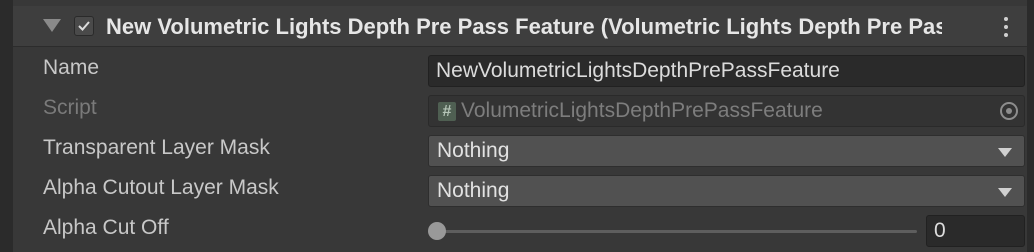  What do you see at coordinates (161, 187) in the screenshot?
I see `alpha-cutout-layer-mask-label: Alpha Cutout Layer Mask` at bounding box center [161, 187].